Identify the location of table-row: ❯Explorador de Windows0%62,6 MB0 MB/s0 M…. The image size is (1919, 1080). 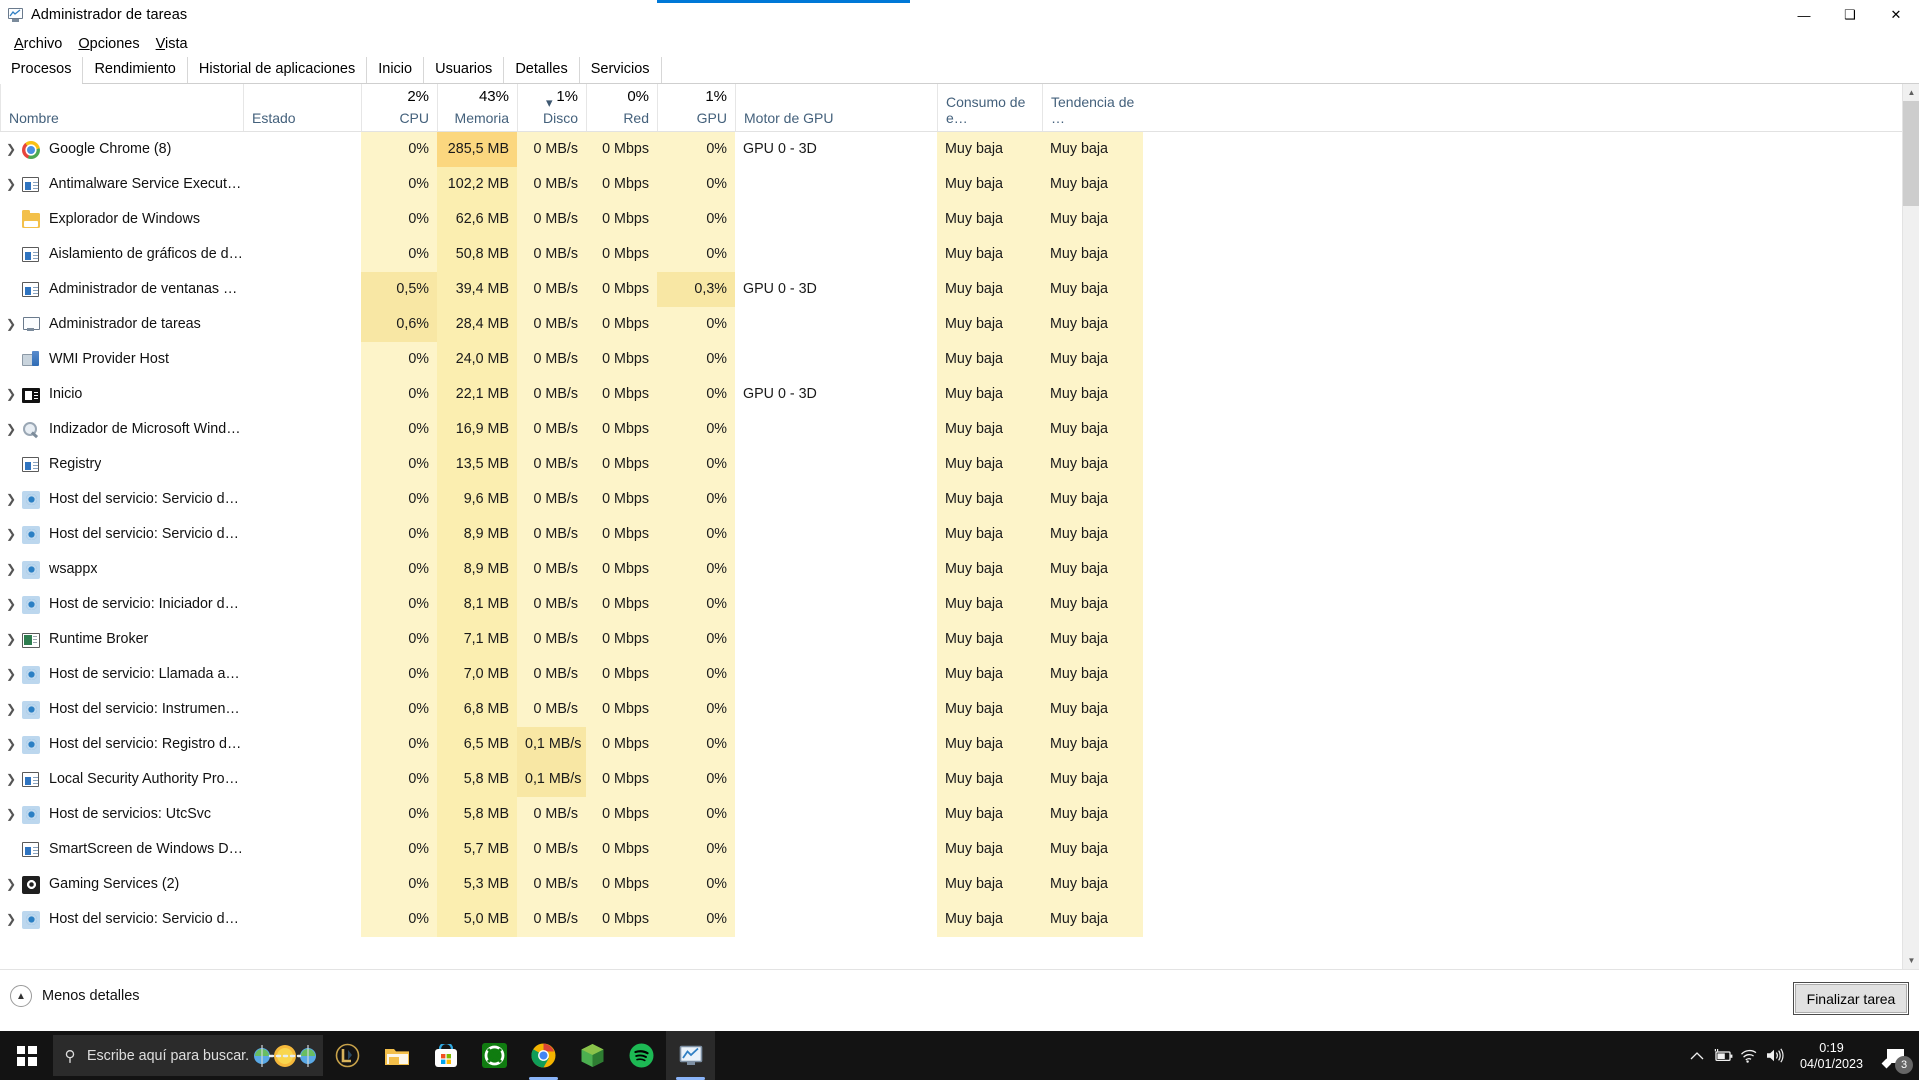
(959, 219).